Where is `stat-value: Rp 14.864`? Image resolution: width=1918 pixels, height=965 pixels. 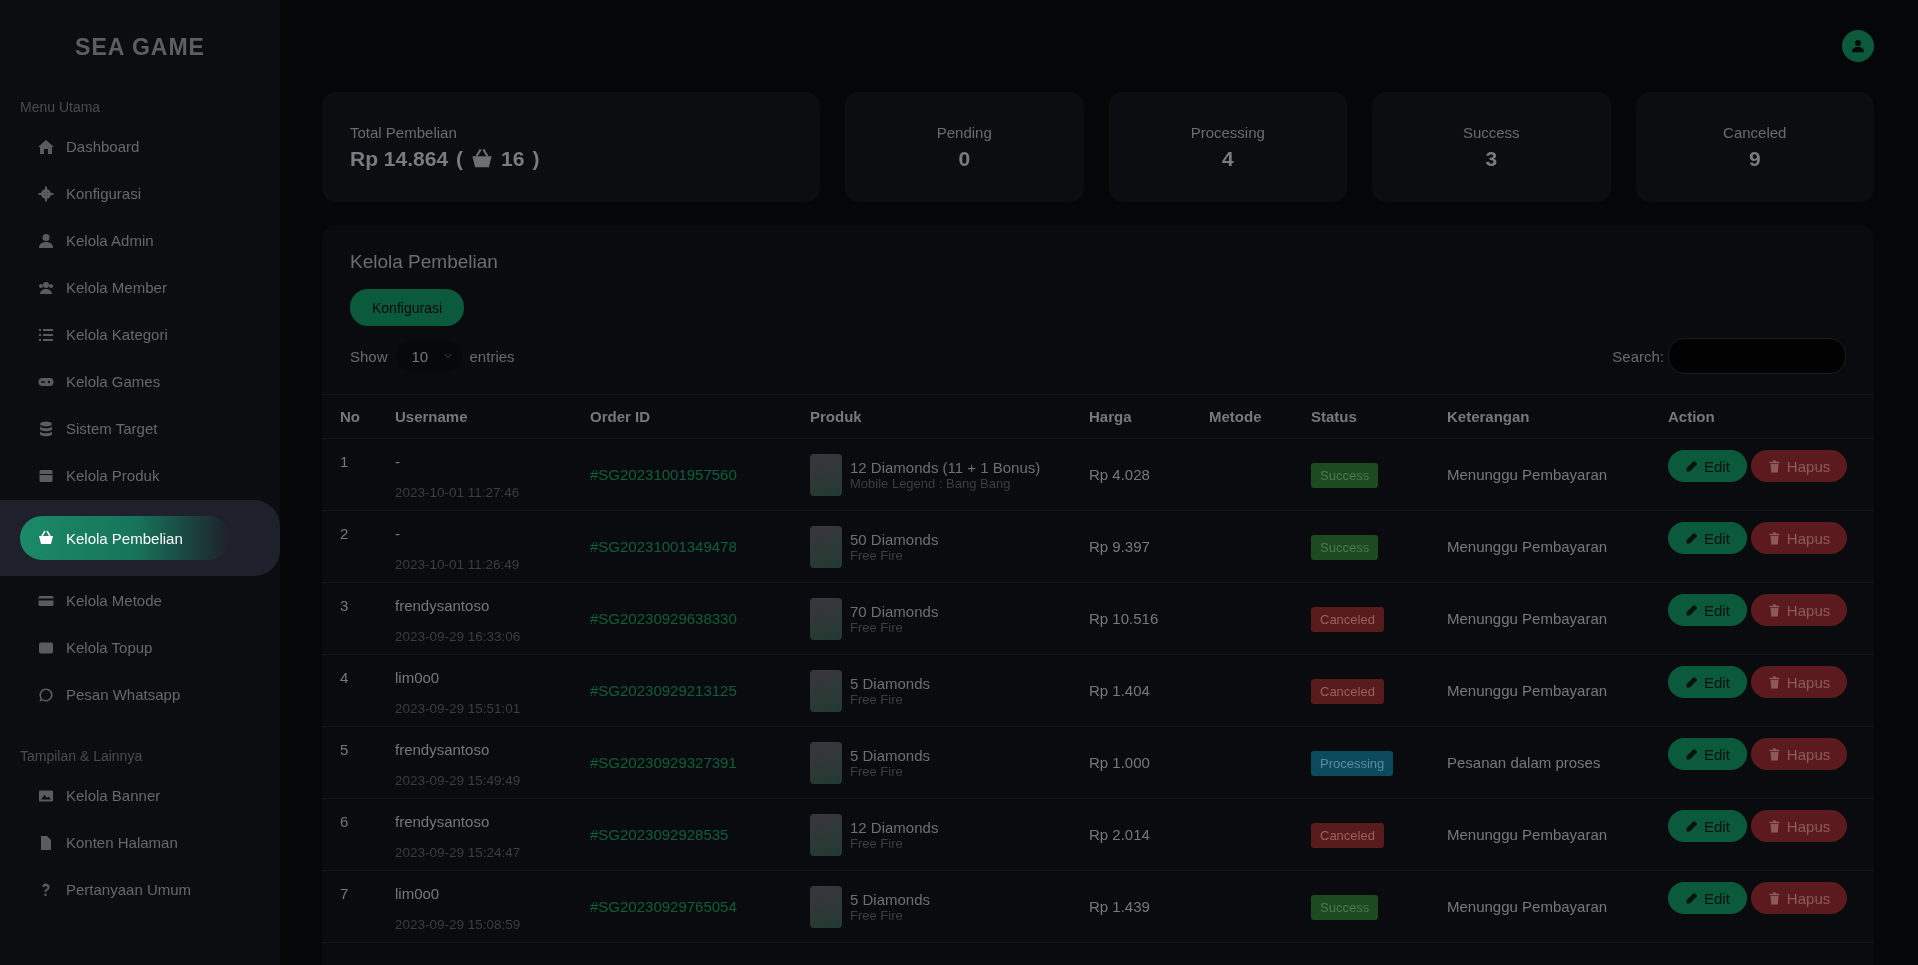 stat-value: Rp 14.864 is located at coordinates (399, 158).